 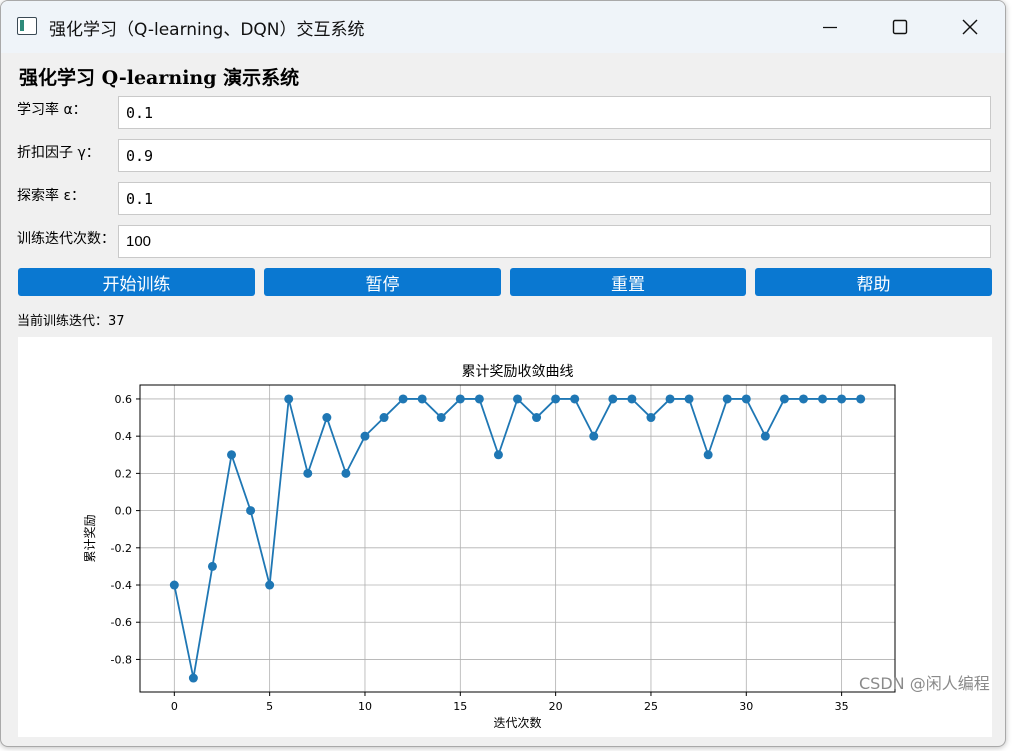 What do you see at coordinates (554, 241) in the screenshot?
I see `iterations-input` at bounding box center [554, 241].